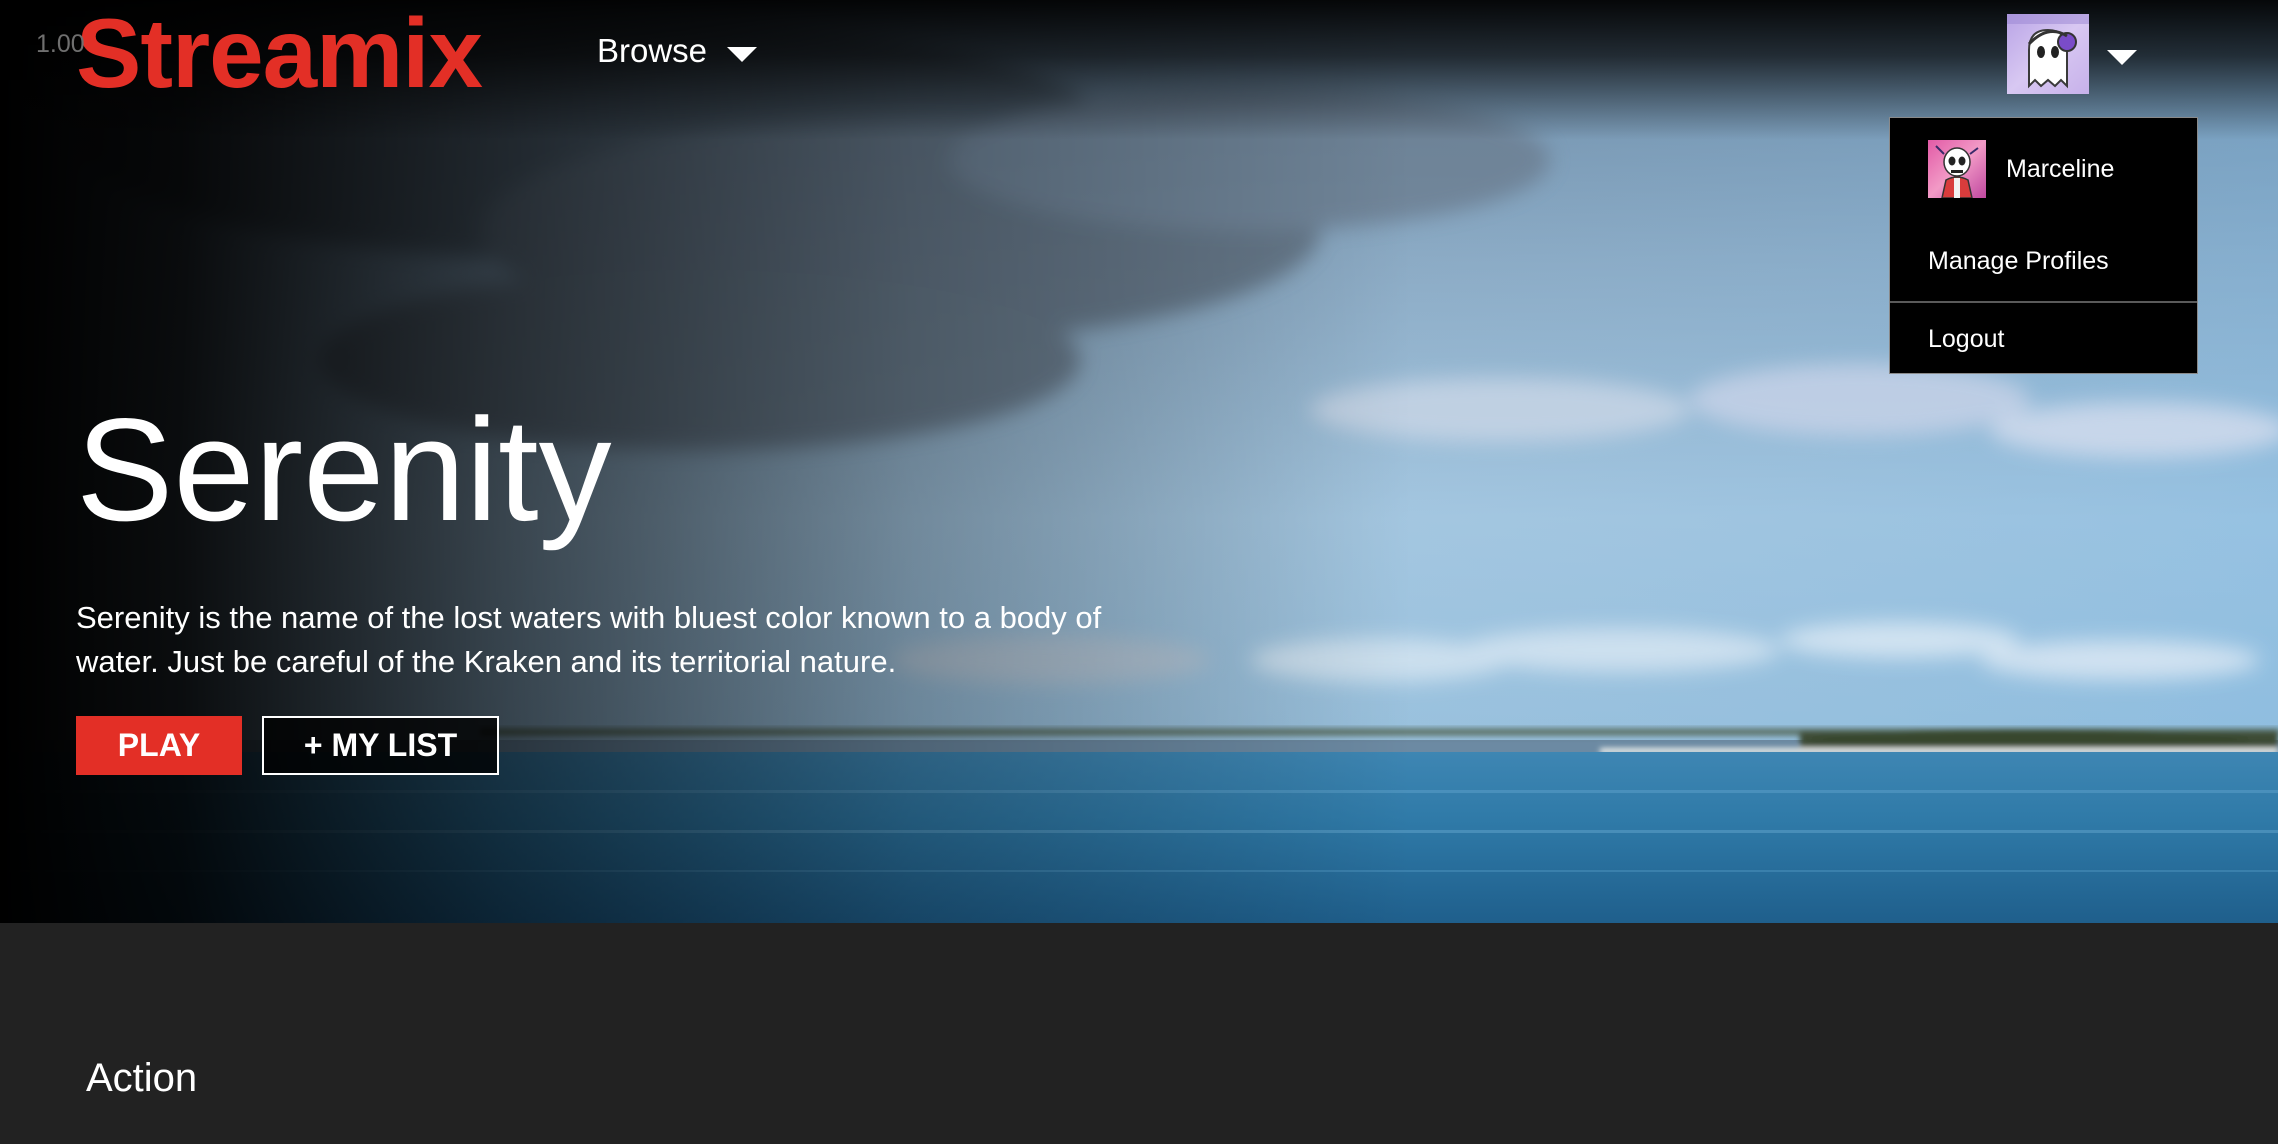 Image resolution: width=2278 pixels, height=1144 pixels. I want to click on play-button: PLAY, so click(159, 745).